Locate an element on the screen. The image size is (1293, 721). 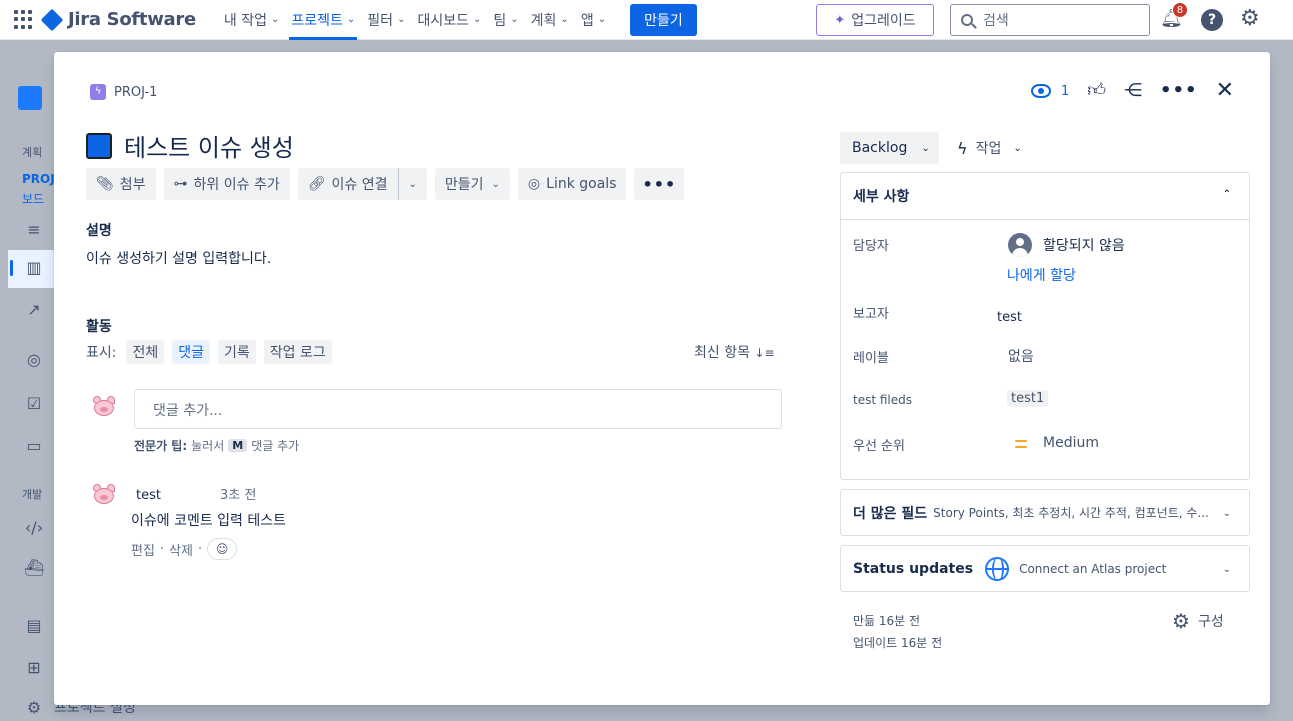
nav-item-label: 앱 is located at coordinates (587, 20).